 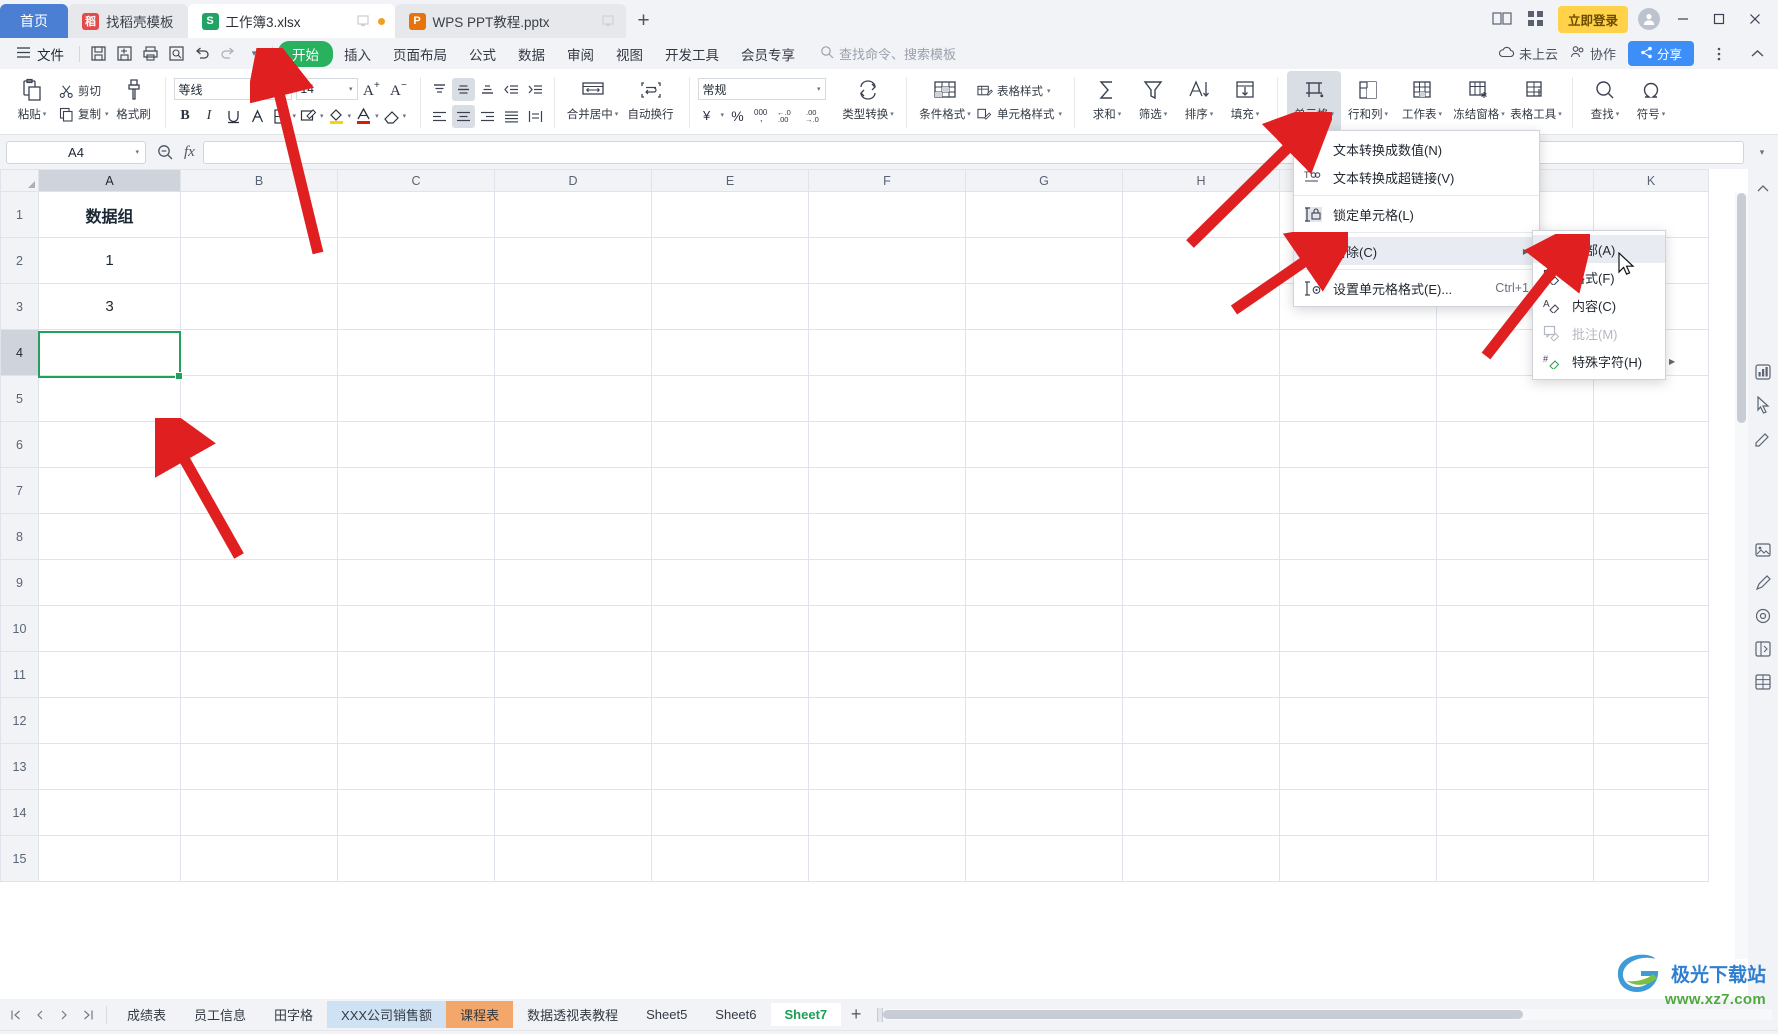 I want to click on menu-item-text-to-number: T # 文本转换成数值(N), so click(x=1416, y=149).